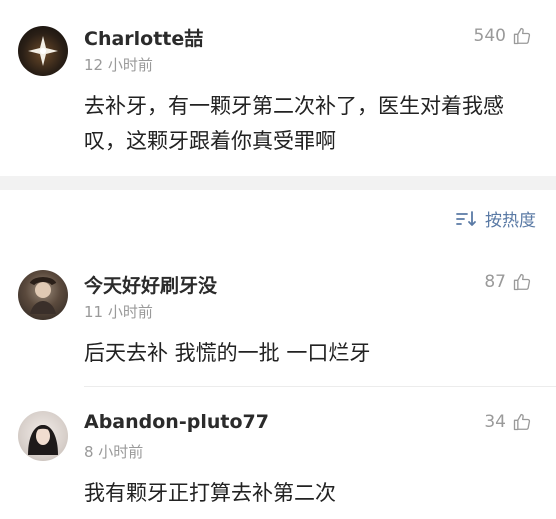  I want to click on section-divider, so click(278, 183).